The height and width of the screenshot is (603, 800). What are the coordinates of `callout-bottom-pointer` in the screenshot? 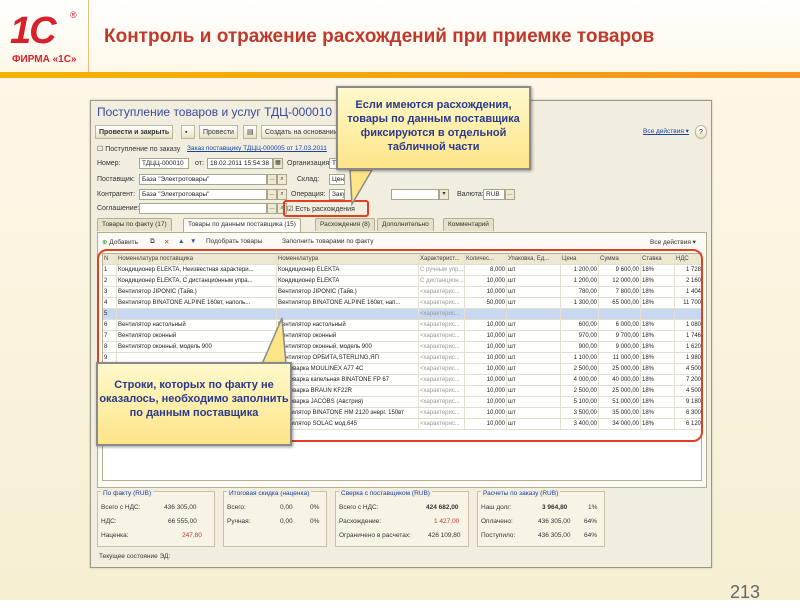 It's located at (273, 341).